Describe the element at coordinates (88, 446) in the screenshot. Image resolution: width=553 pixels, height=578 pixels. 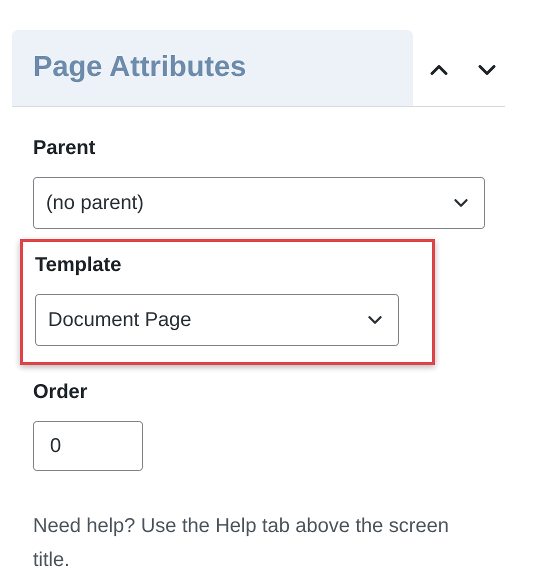
I see `input-field: 0` at that location.